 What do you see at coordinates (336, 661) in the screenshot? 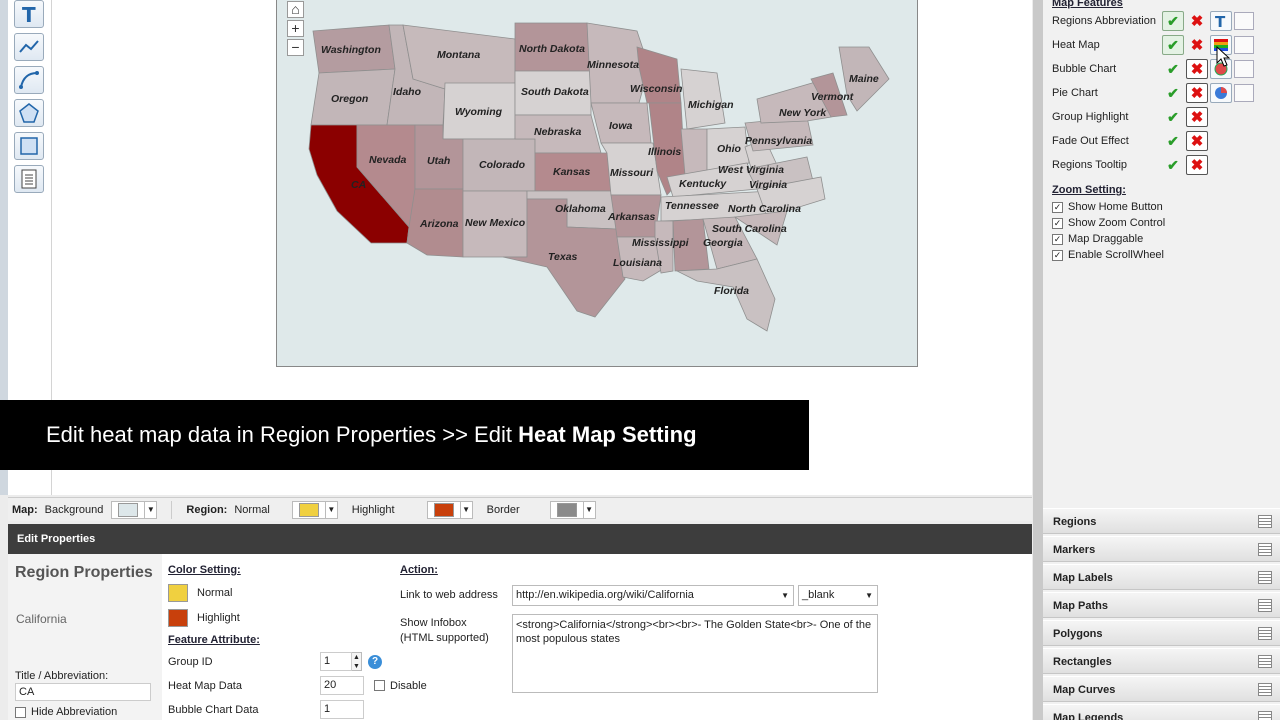
I see `group-id-input: 1` at bounding box center [336, 661].